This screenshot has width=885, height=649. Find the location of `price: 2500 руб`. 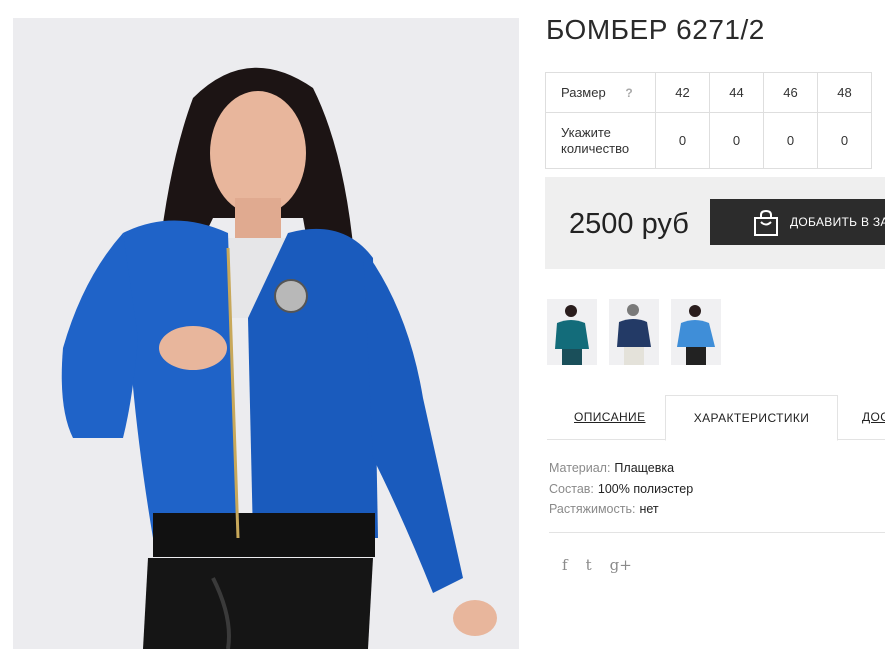

price: 2500 руб is located at coordinates (629, 224).